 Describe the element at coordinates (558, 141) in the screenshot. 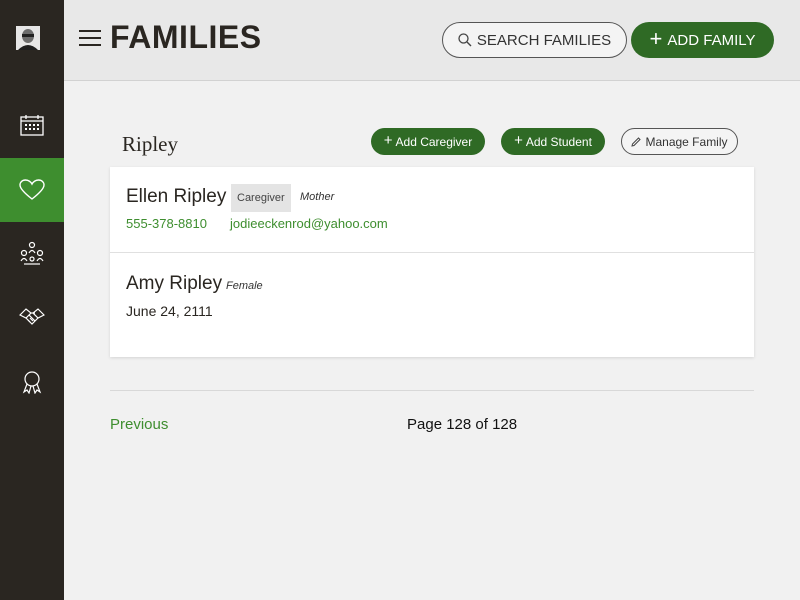

I see `add-student-label: Add Student` at that location.